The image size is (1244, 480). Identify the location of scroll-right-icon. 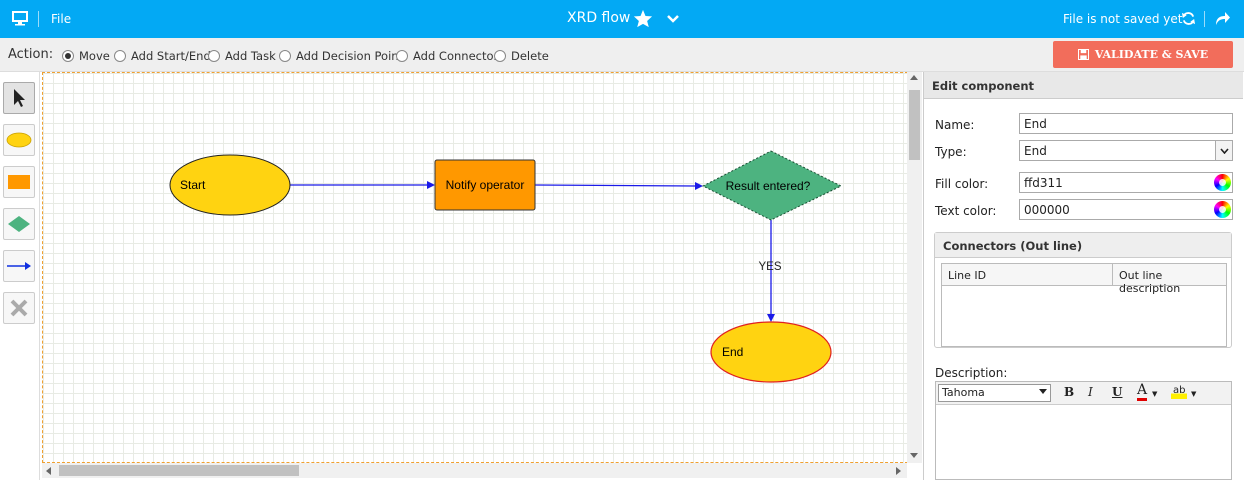
(898, 471).